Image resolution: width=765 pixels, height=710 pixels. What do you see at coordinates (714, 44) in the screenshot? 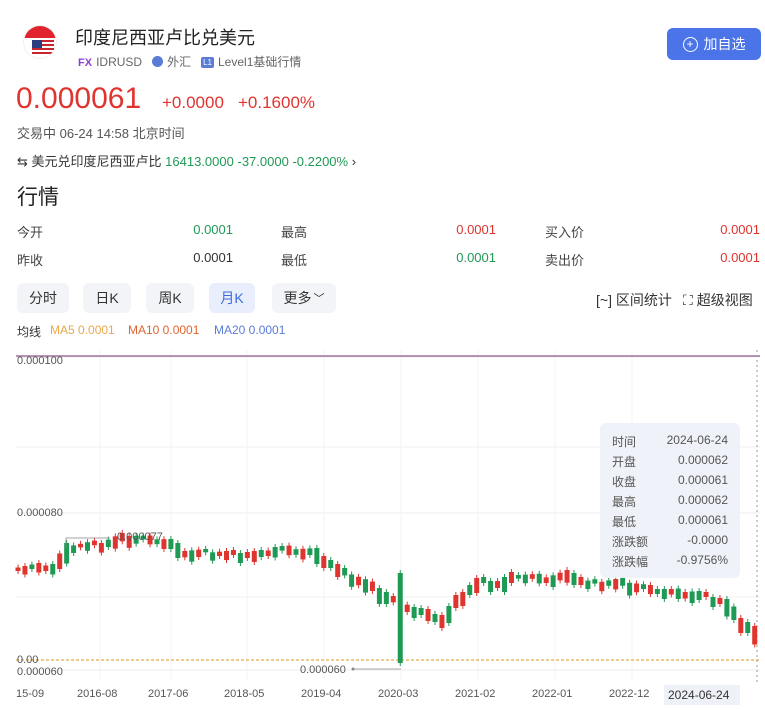
I see `add-watchlist-button: + 加自选` at bounding box center [714, 44].